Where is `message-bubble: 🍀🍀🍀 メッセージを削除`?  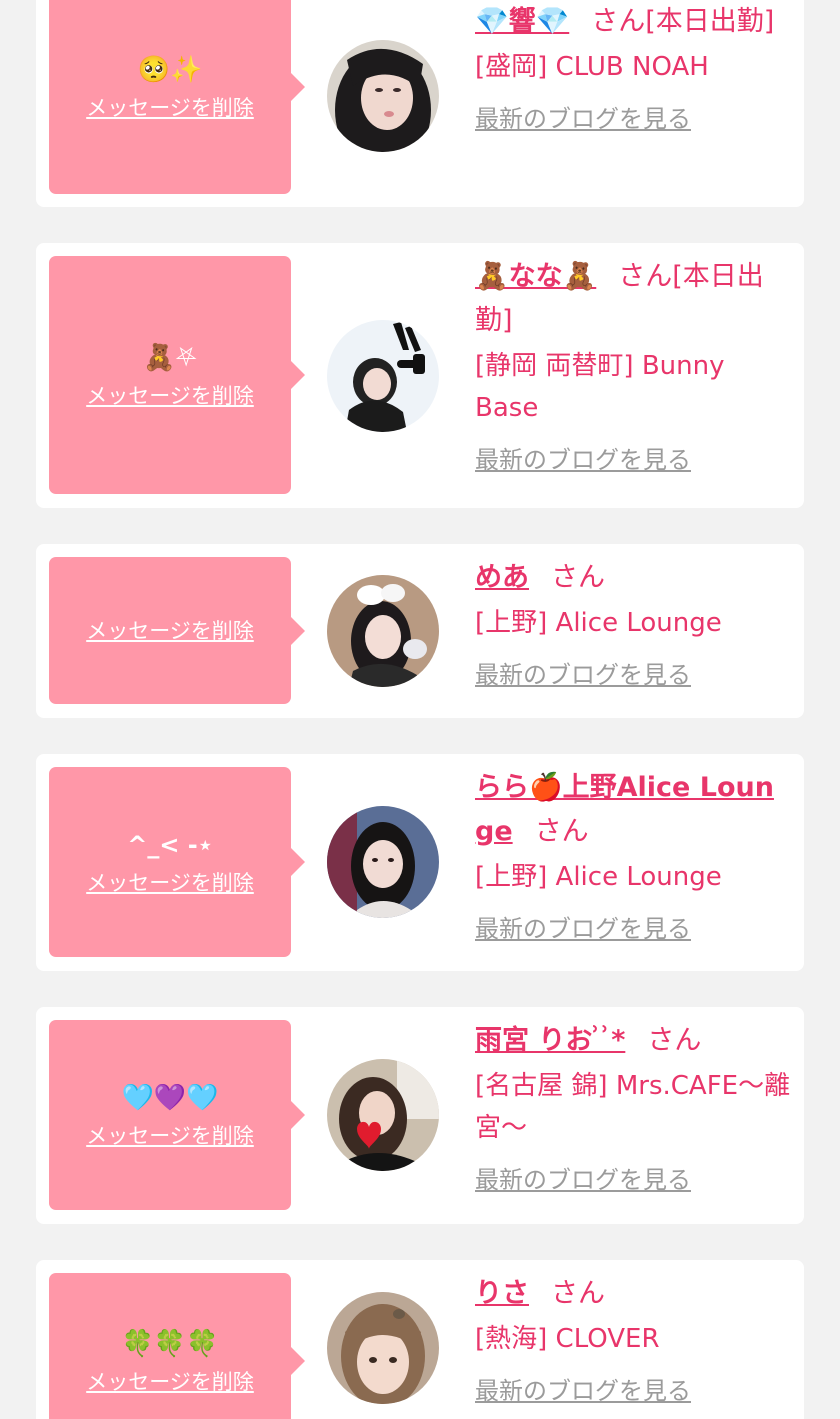
message-bubble: 🍀🍀🍀 メッセージを削除 is located at coordinates (177, 1346).